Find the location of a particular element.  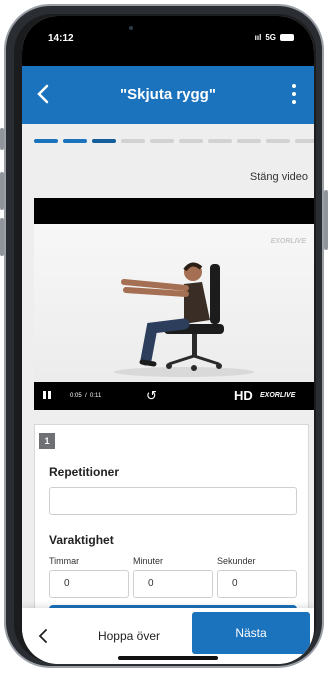

close-video-link: Stäng video is located at coordinates (279, 177).